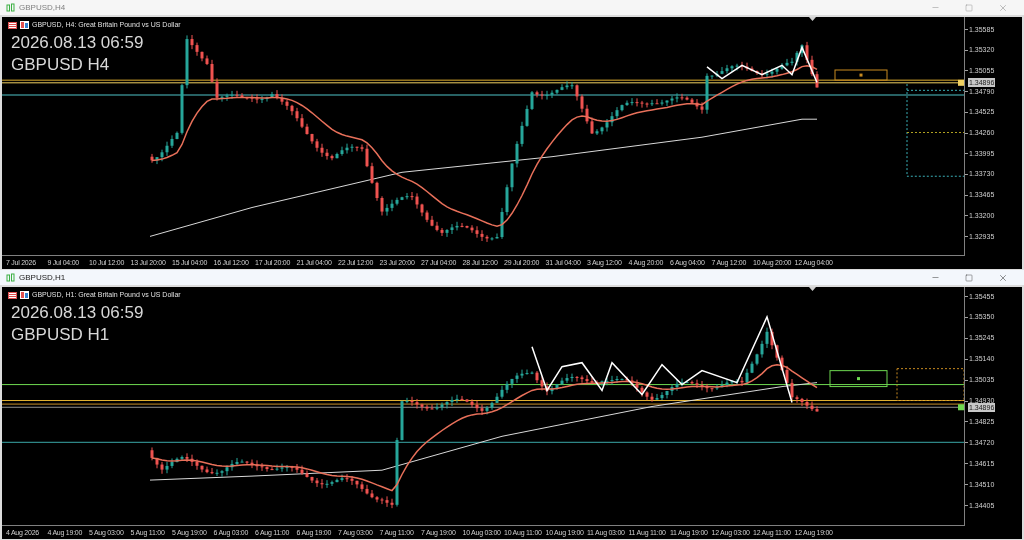  Describe the element at coordinates (930, 384) in the screenshot. I see `dotted-rectangle-object` at that location.